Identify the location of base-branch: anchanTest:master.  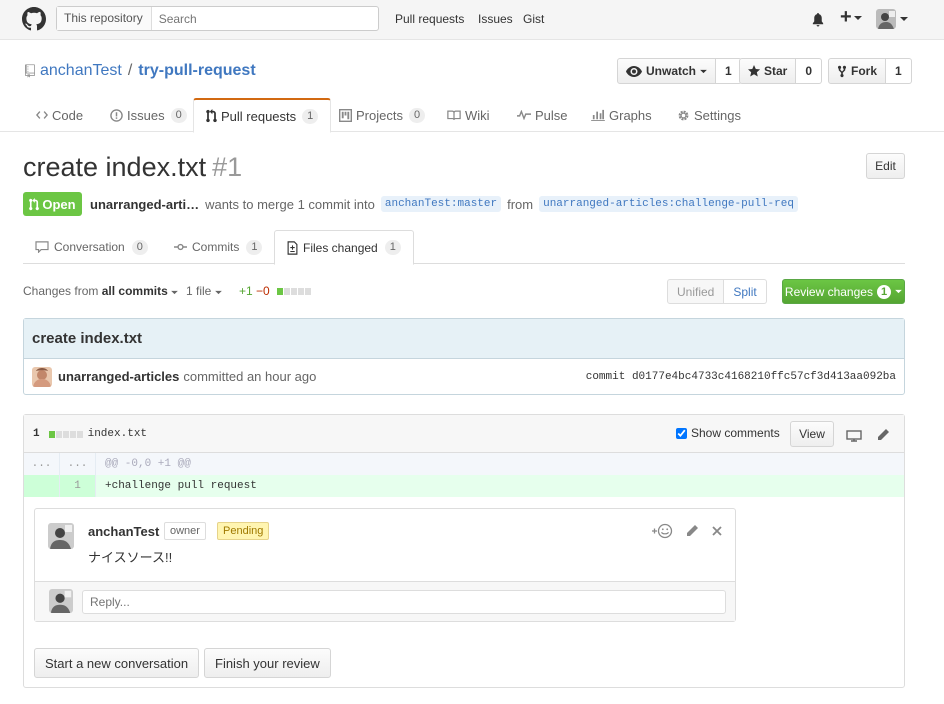
(441, 204).